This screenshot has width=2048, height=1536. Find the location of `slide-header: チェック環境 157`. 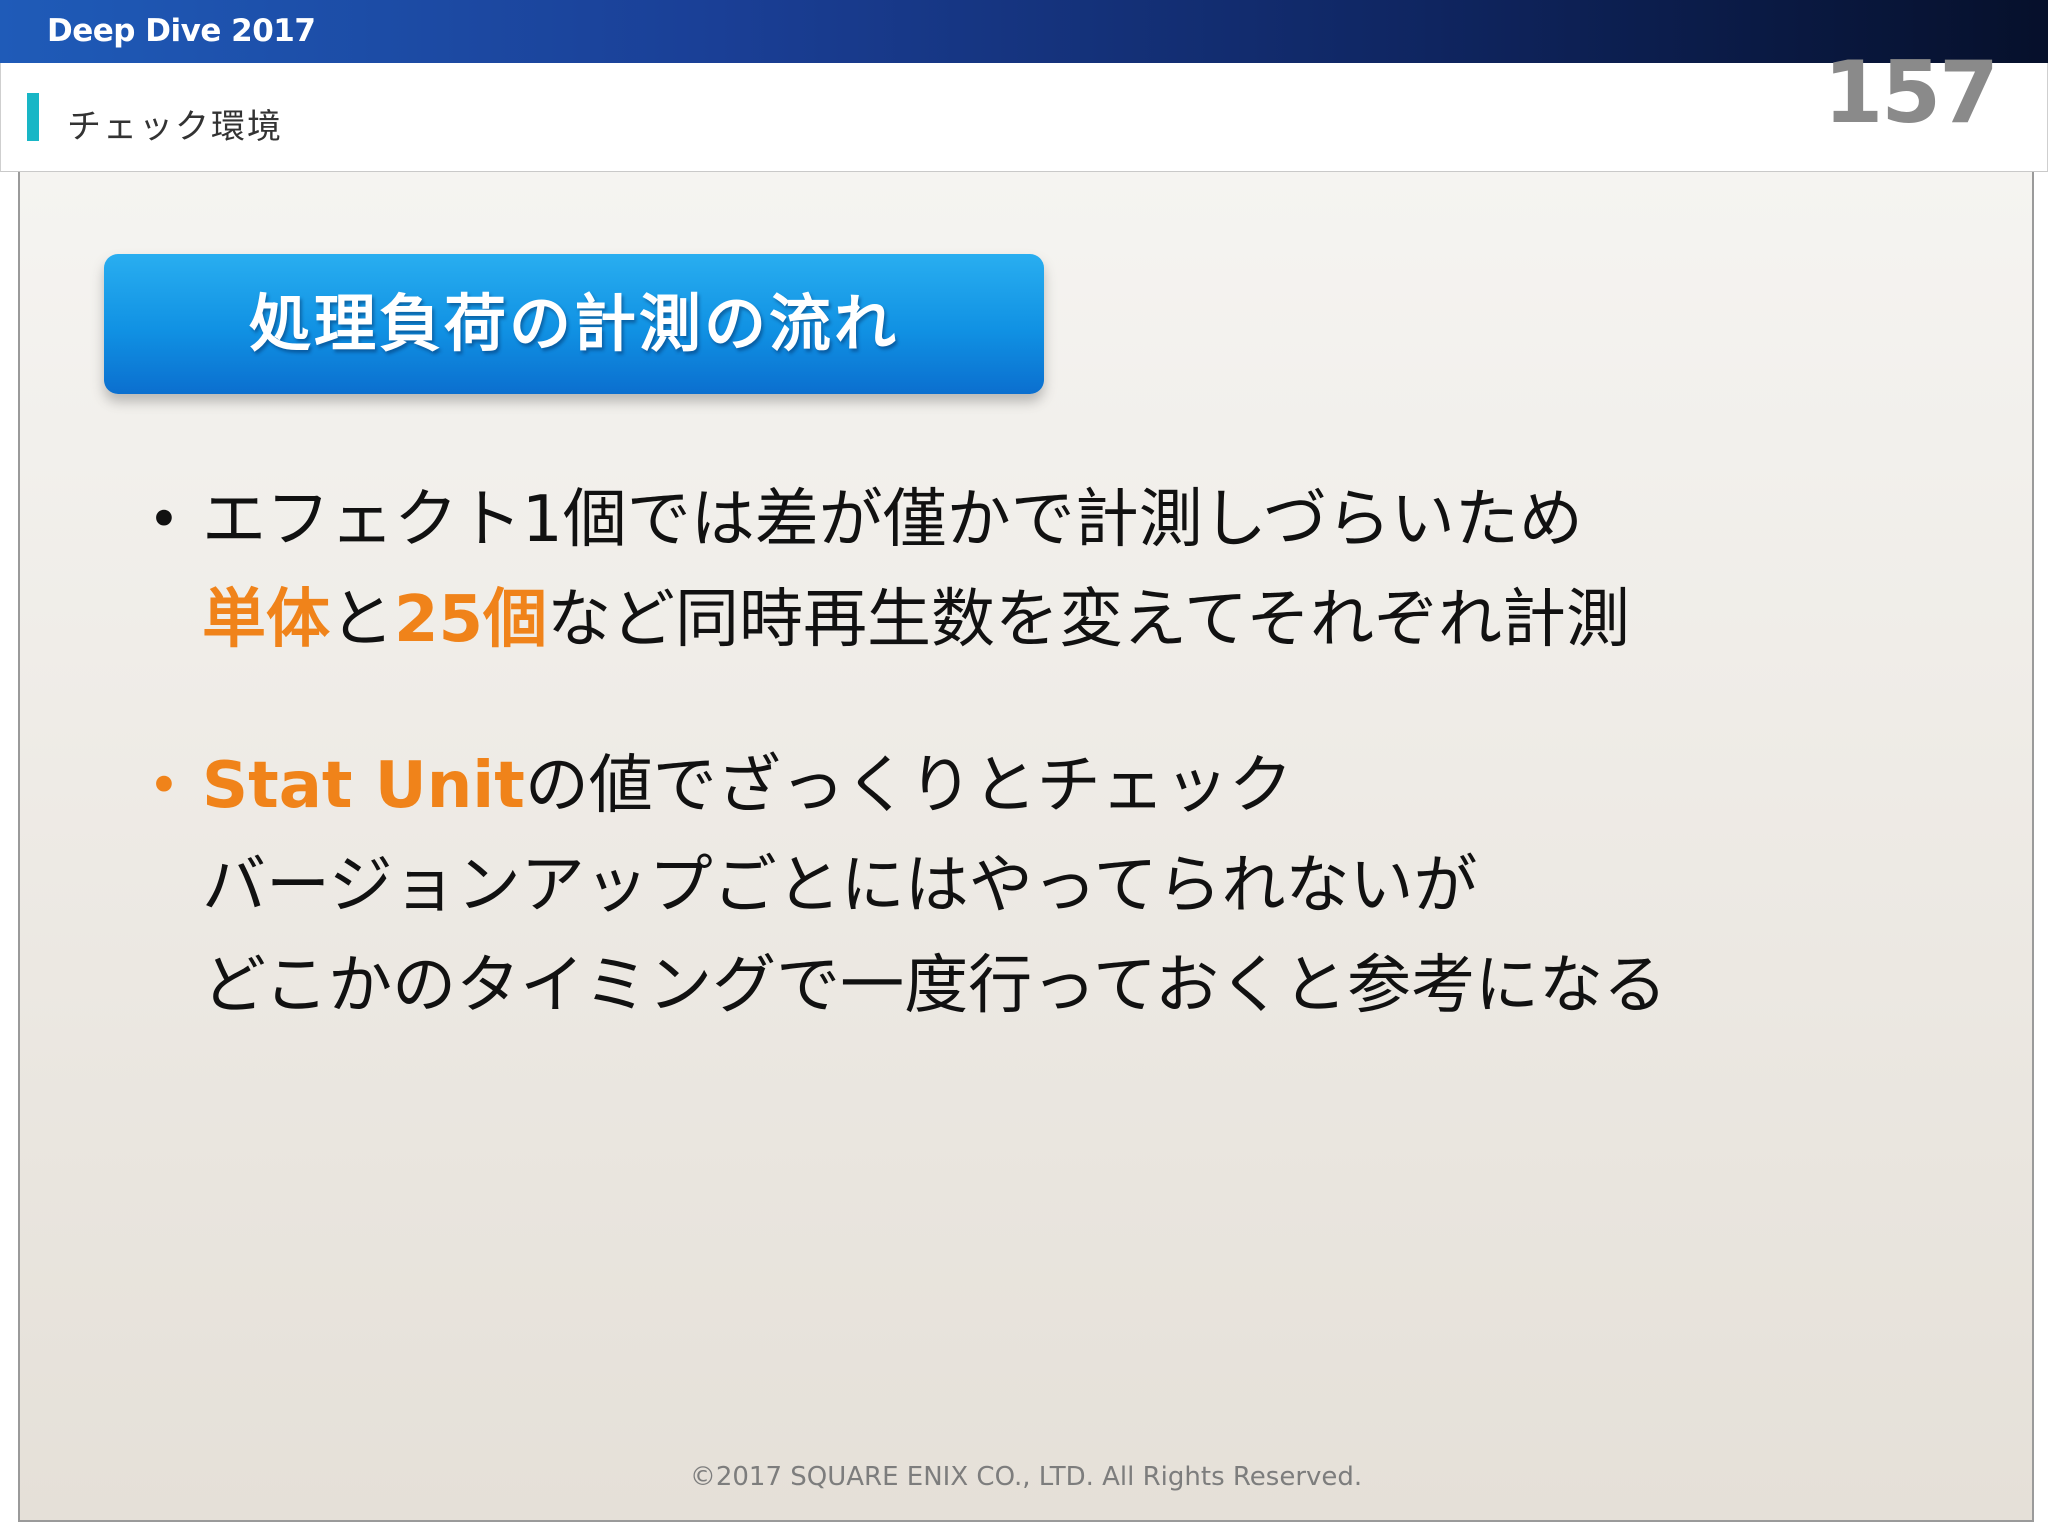

slide-header: チェック環境 157 is located at coordinates (1024, 107).